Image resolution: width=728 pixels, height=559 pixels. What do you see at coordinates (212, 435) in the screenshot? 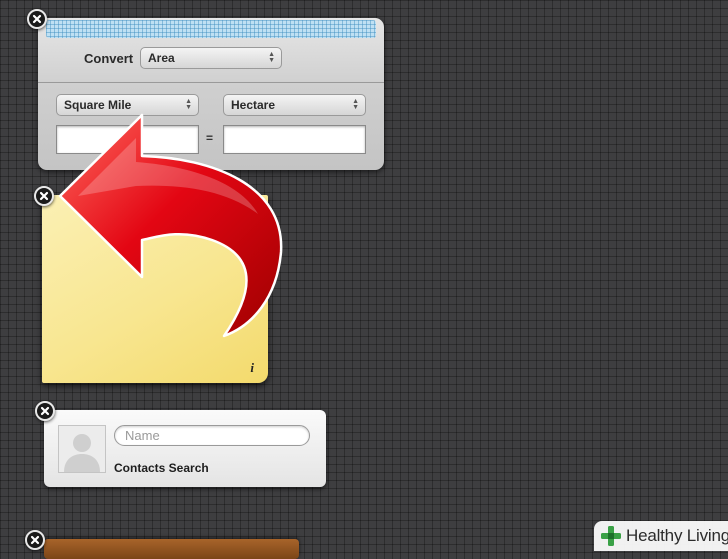
I see `name-search-input` at bounding box center [212, 435].